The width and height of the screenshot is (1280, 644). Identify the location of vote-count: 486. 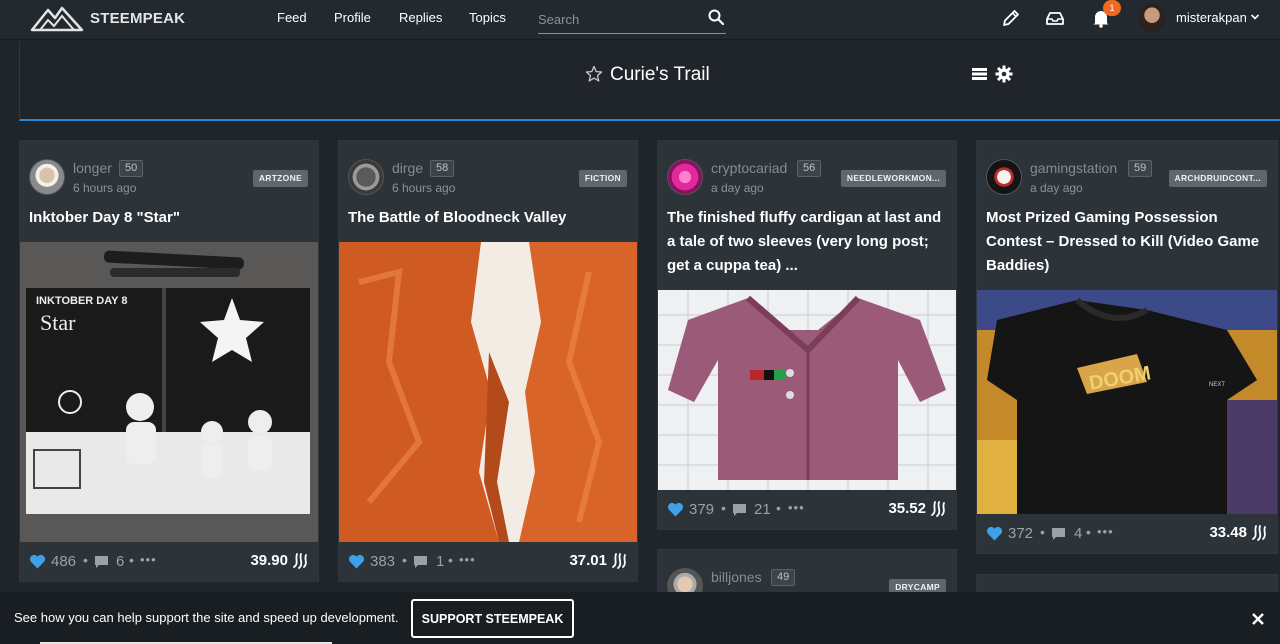
(63, 561).